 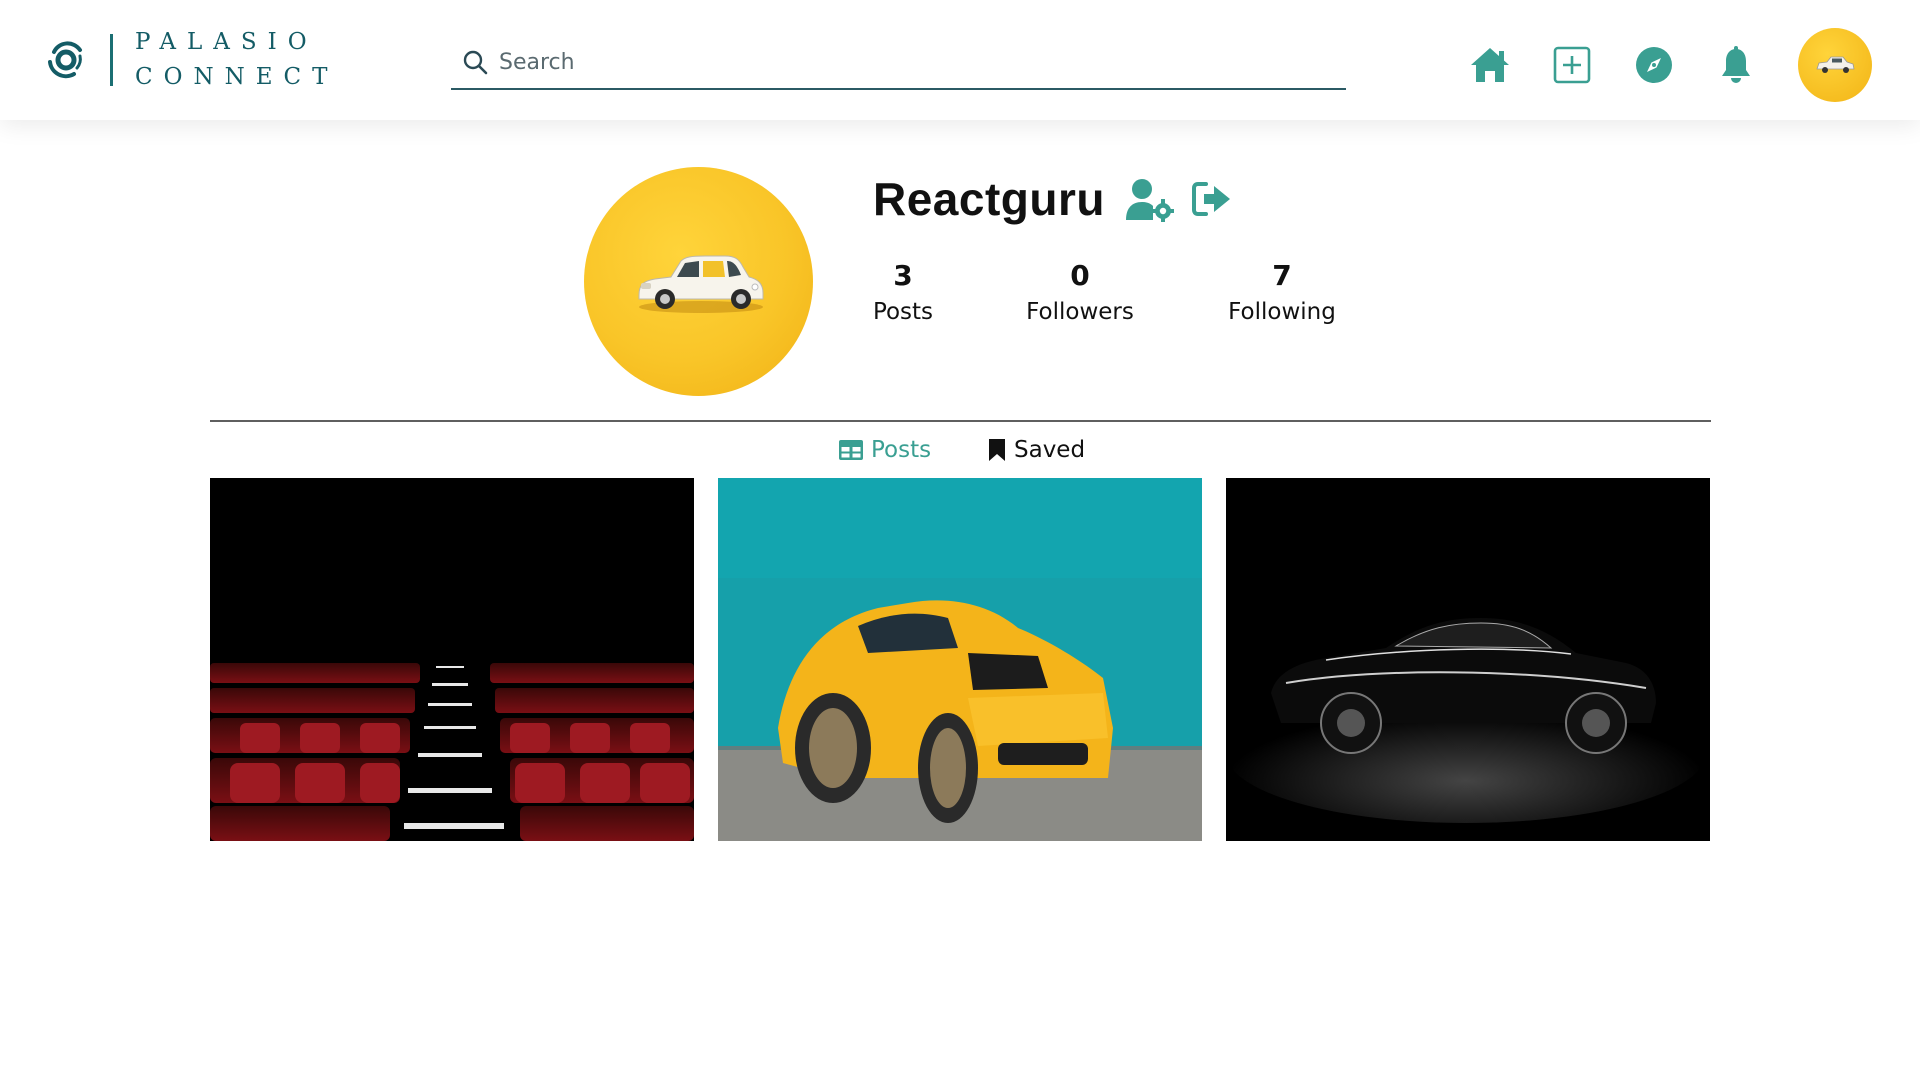 I want to click on black-sedan-image, so click(x=1468, y=659).